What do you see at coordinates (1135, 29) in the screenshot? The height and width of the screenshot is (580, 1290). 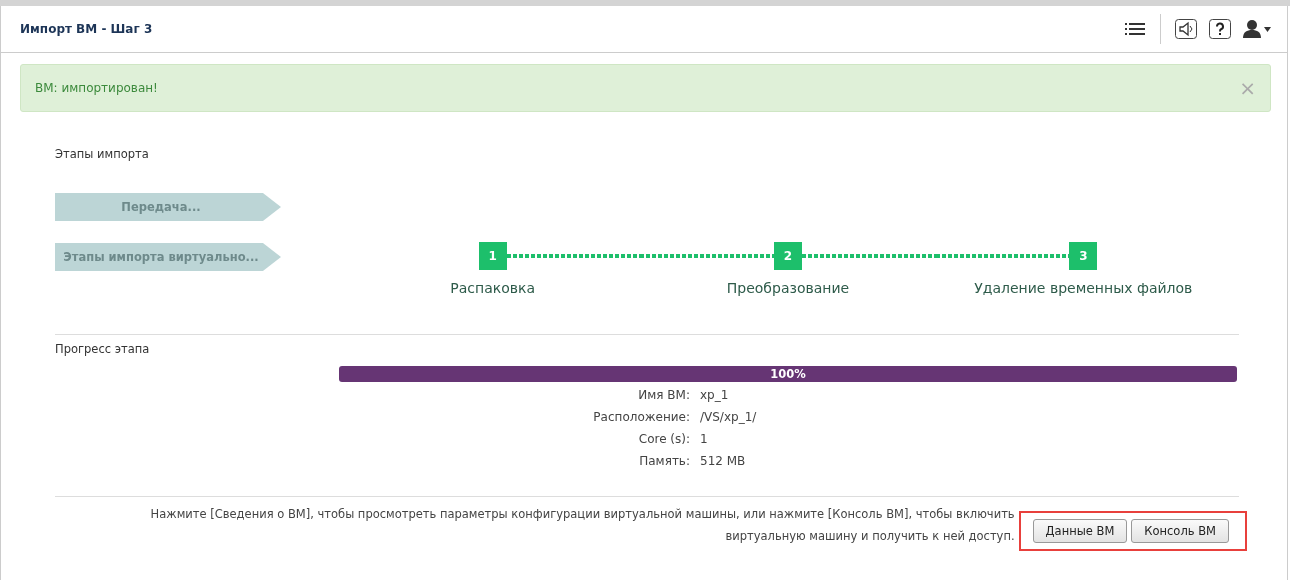 I see `list-icon` at bounding box center [1135, 29].